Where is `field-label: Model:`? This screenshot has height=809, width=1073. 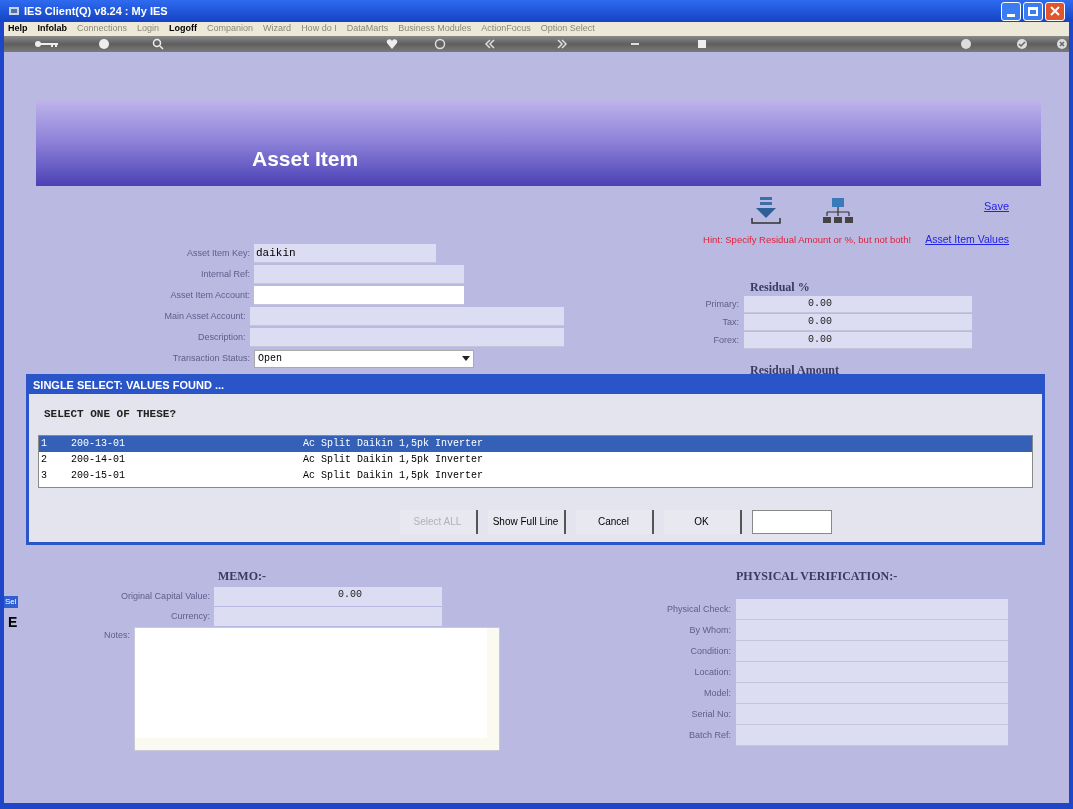
field-label: Model: is located at coordinates (717, 693).